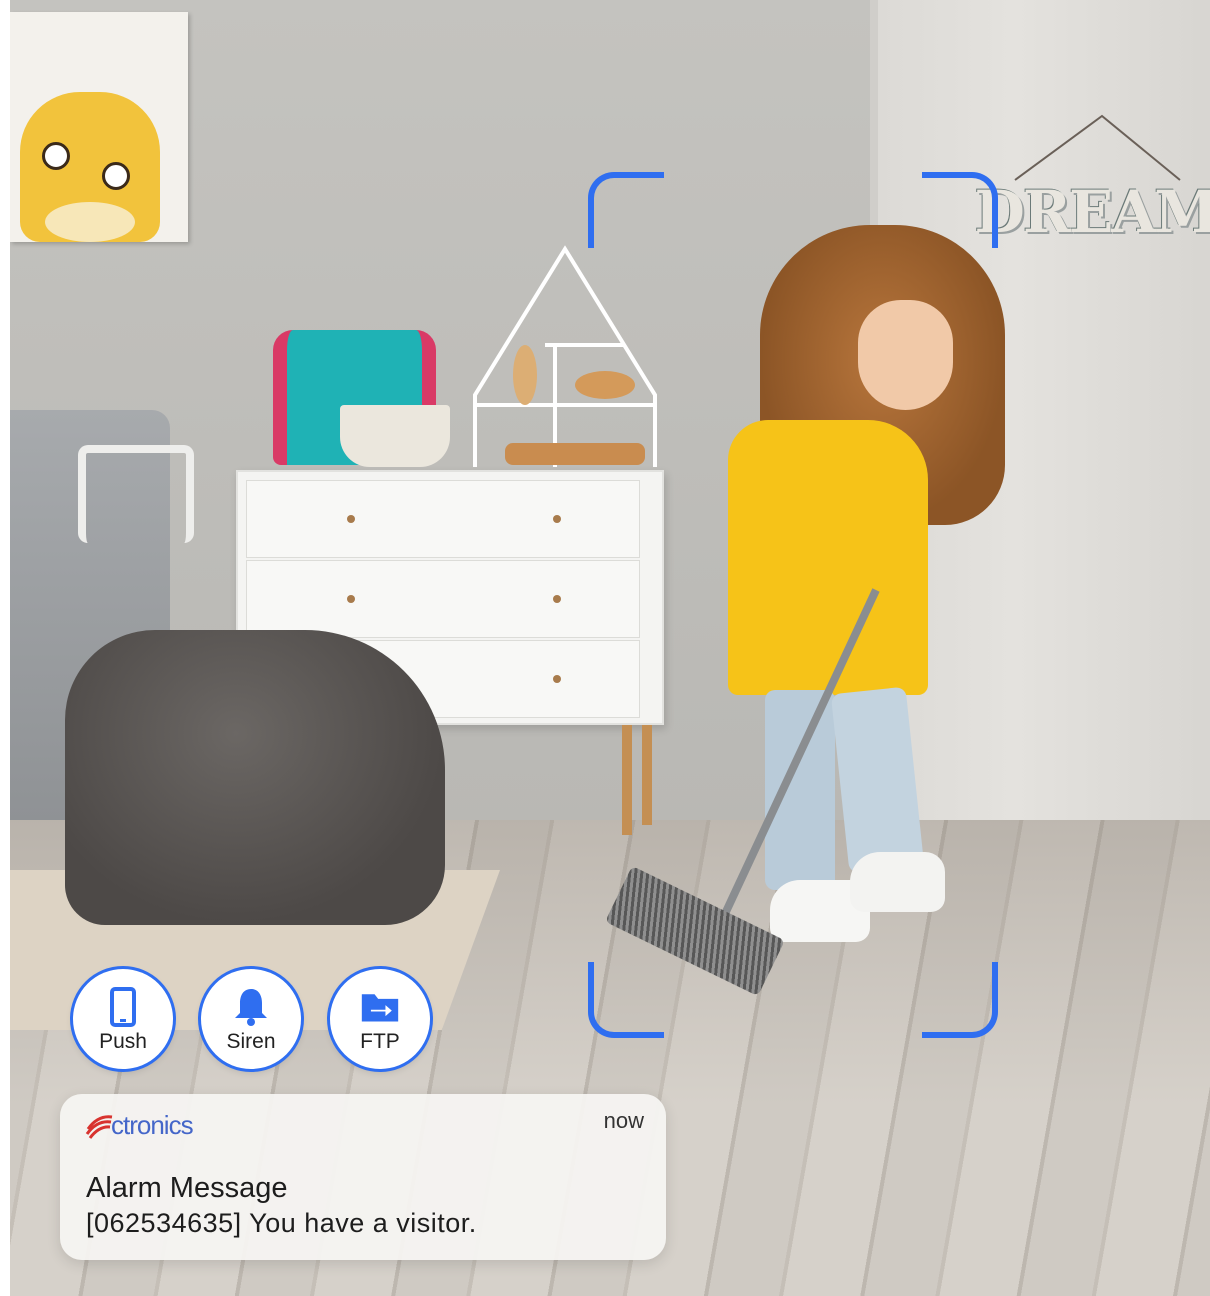  Describe the element at coordinates (1092, 212) in the screenshot. I see `dream-sign: DREAM` at that location.